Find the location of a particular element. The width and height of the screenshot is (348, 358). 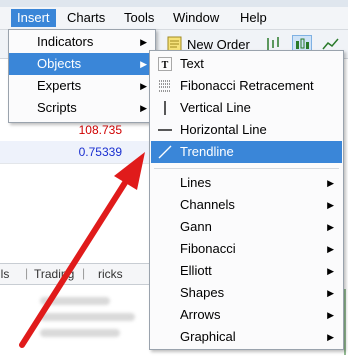

tab-trading: Trading is located at coordinates (54, 274).